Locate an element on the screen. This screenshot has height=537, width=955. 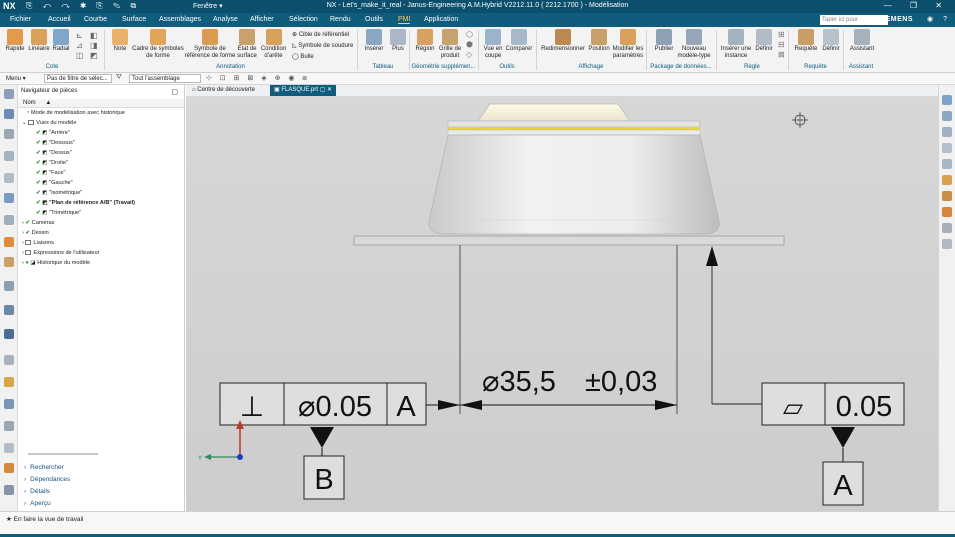
analysis-icon is located at coordinates (9, 382).